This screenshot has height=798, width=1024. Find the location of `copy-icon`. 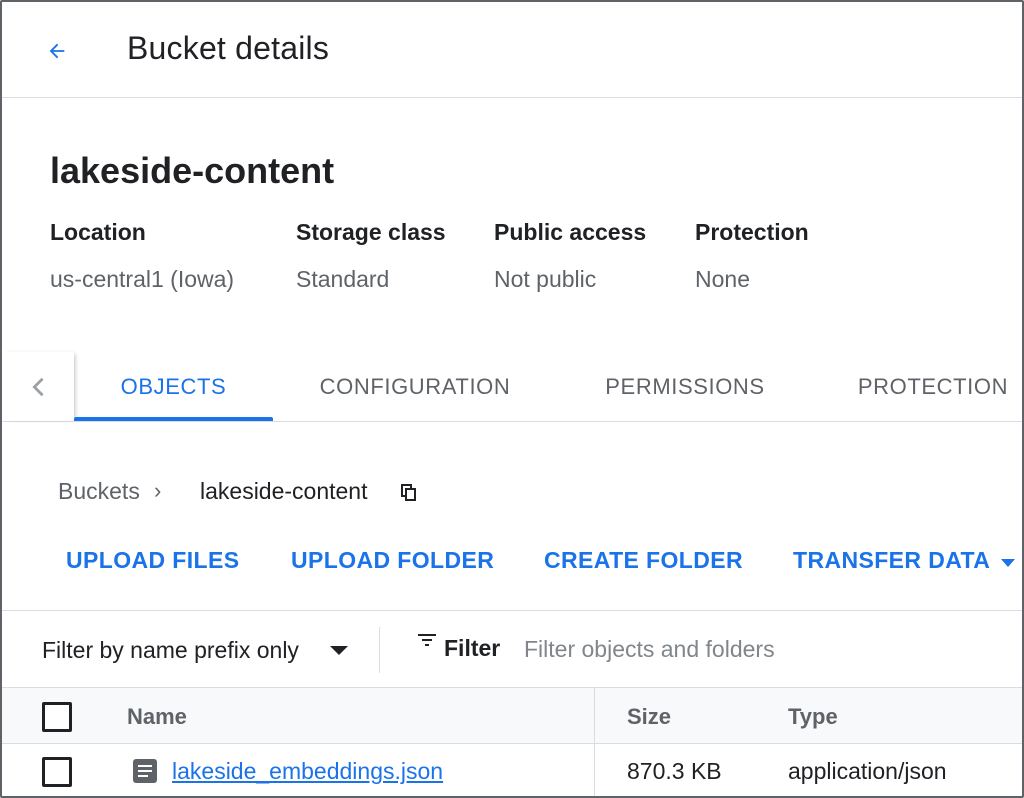

copy-icon is located at coordinates (409, 492).